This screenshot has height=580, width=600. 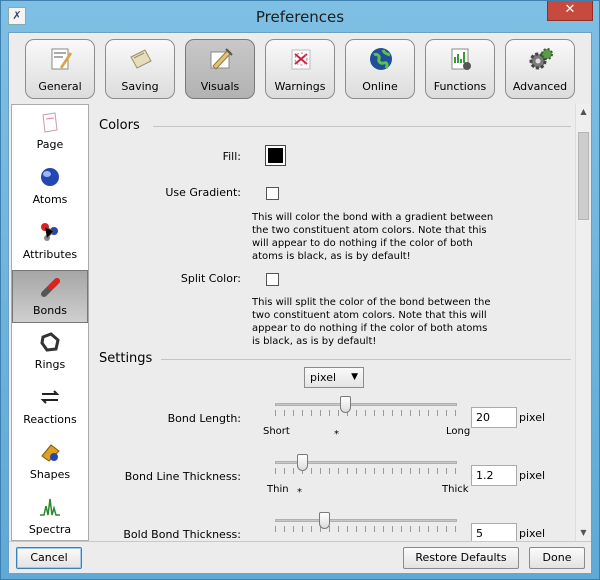 What do you see at coordinates (494, 417) in the screenshot?
I see `bond-length-field: 20` at bounding box center [494, 417].